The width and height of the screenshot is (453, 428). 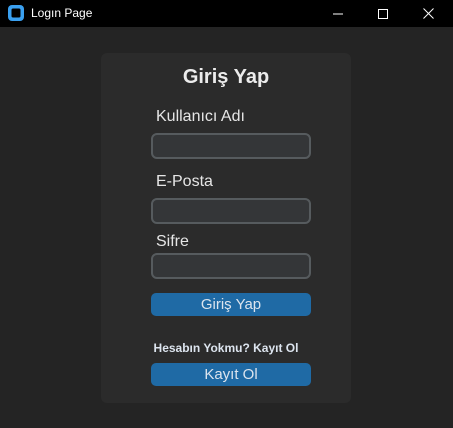 I want to click on username-input, so click(x=231, y=146).